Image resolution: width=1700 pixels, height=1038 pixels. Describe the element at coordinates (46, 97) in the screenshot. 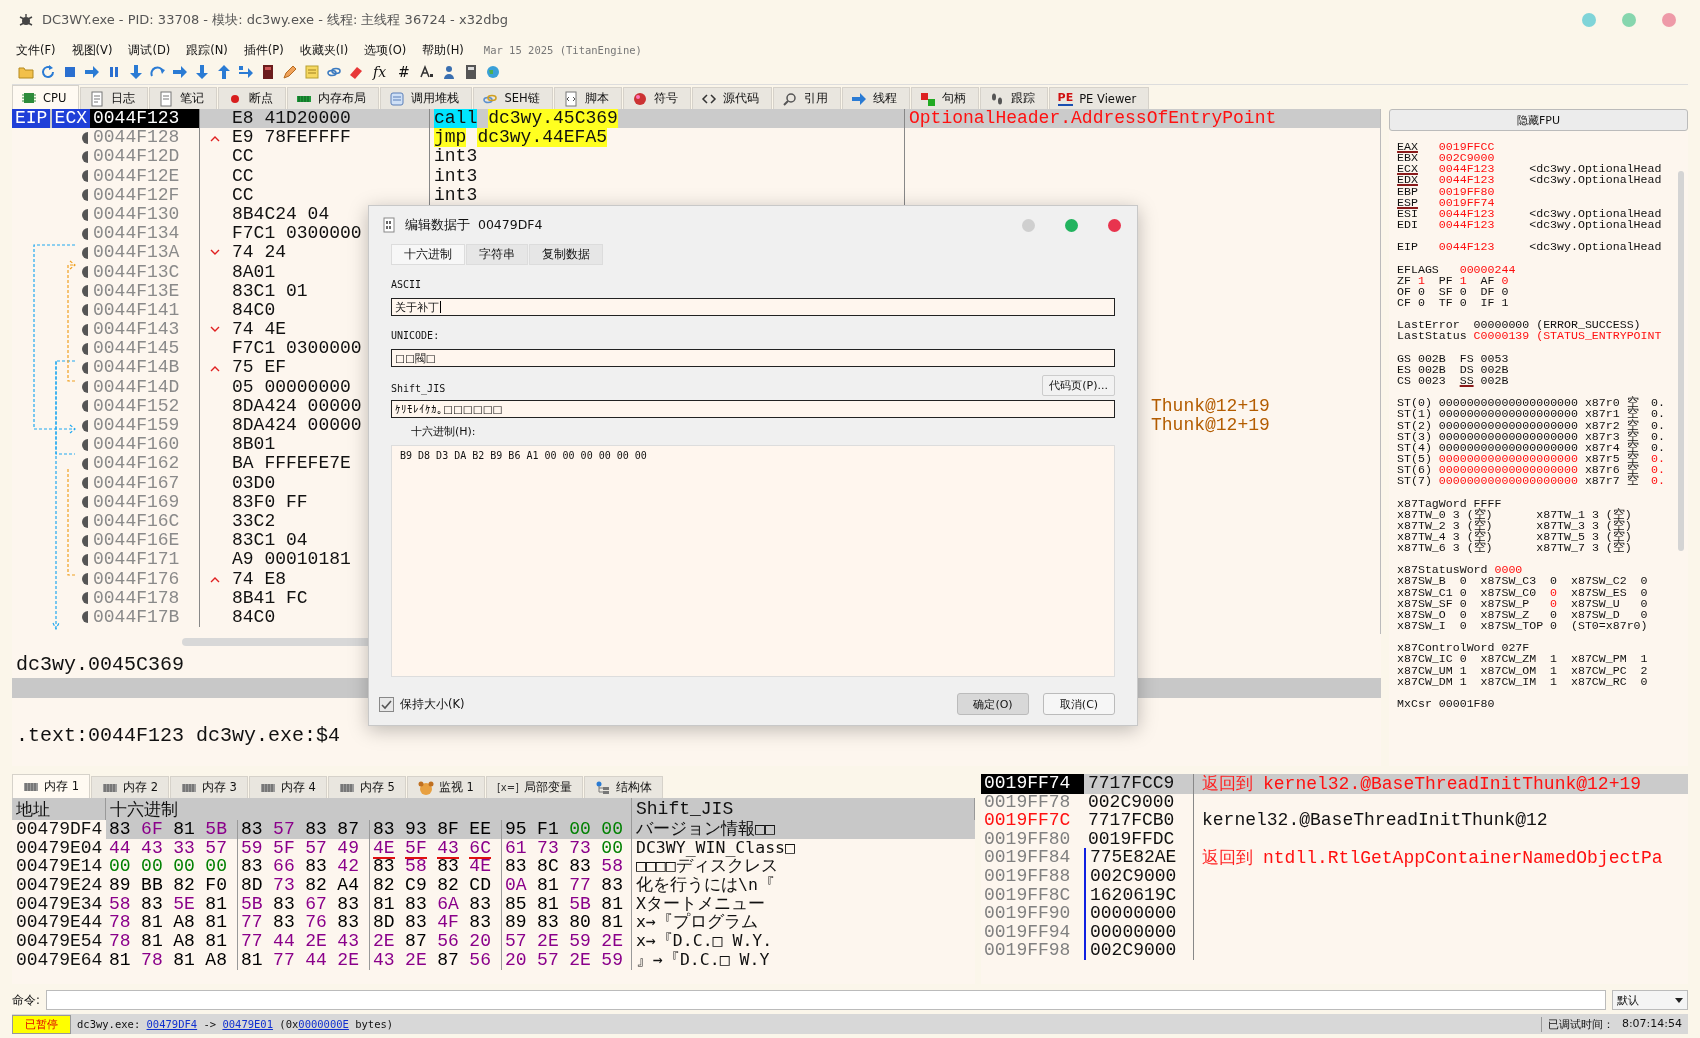

I see `tab: CPU` at that location.